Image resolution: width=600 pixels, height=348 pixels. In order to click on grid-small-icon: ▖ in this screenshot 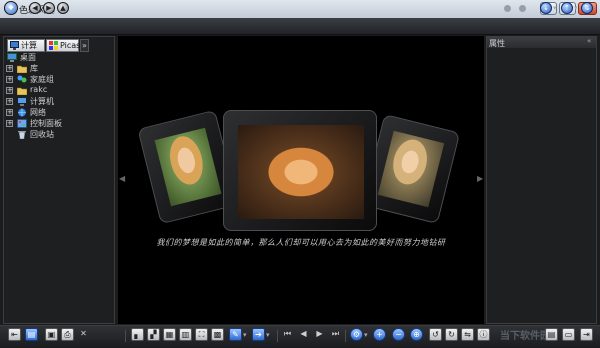, I will do `click(137, 334)`.